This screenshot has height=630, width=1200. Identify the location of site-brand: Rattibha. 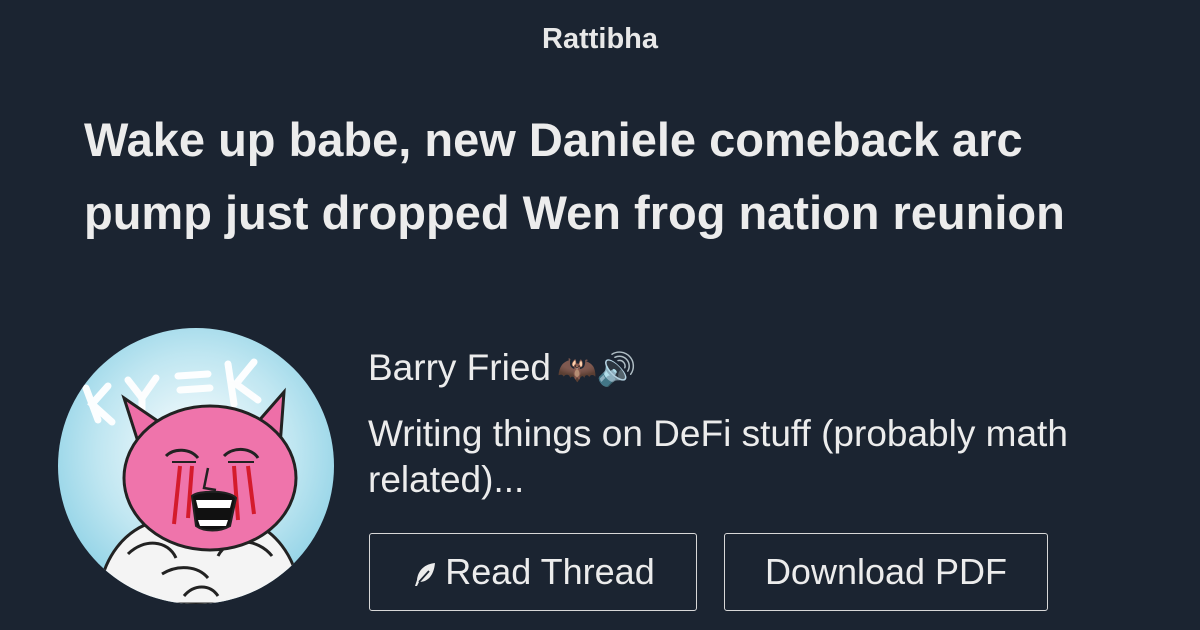
(600, 39).